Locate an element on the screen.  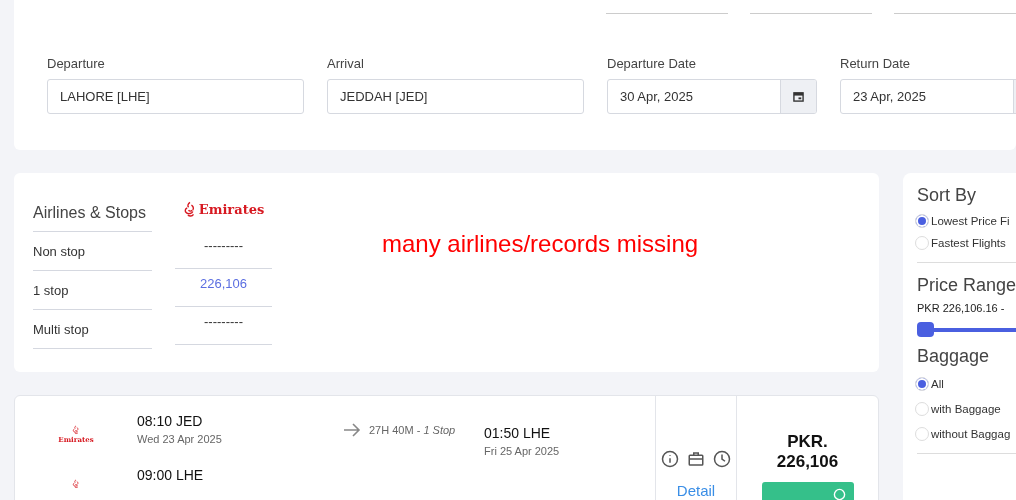
slider-thumb is located at coordinates (925, 329).